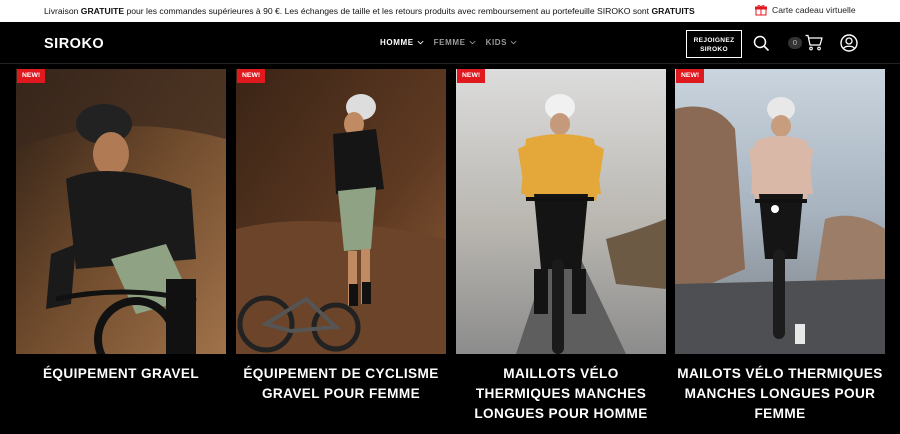 The image size is (900, 434). I want to click on nav-item-femme: FEMME, so click(455, 42).